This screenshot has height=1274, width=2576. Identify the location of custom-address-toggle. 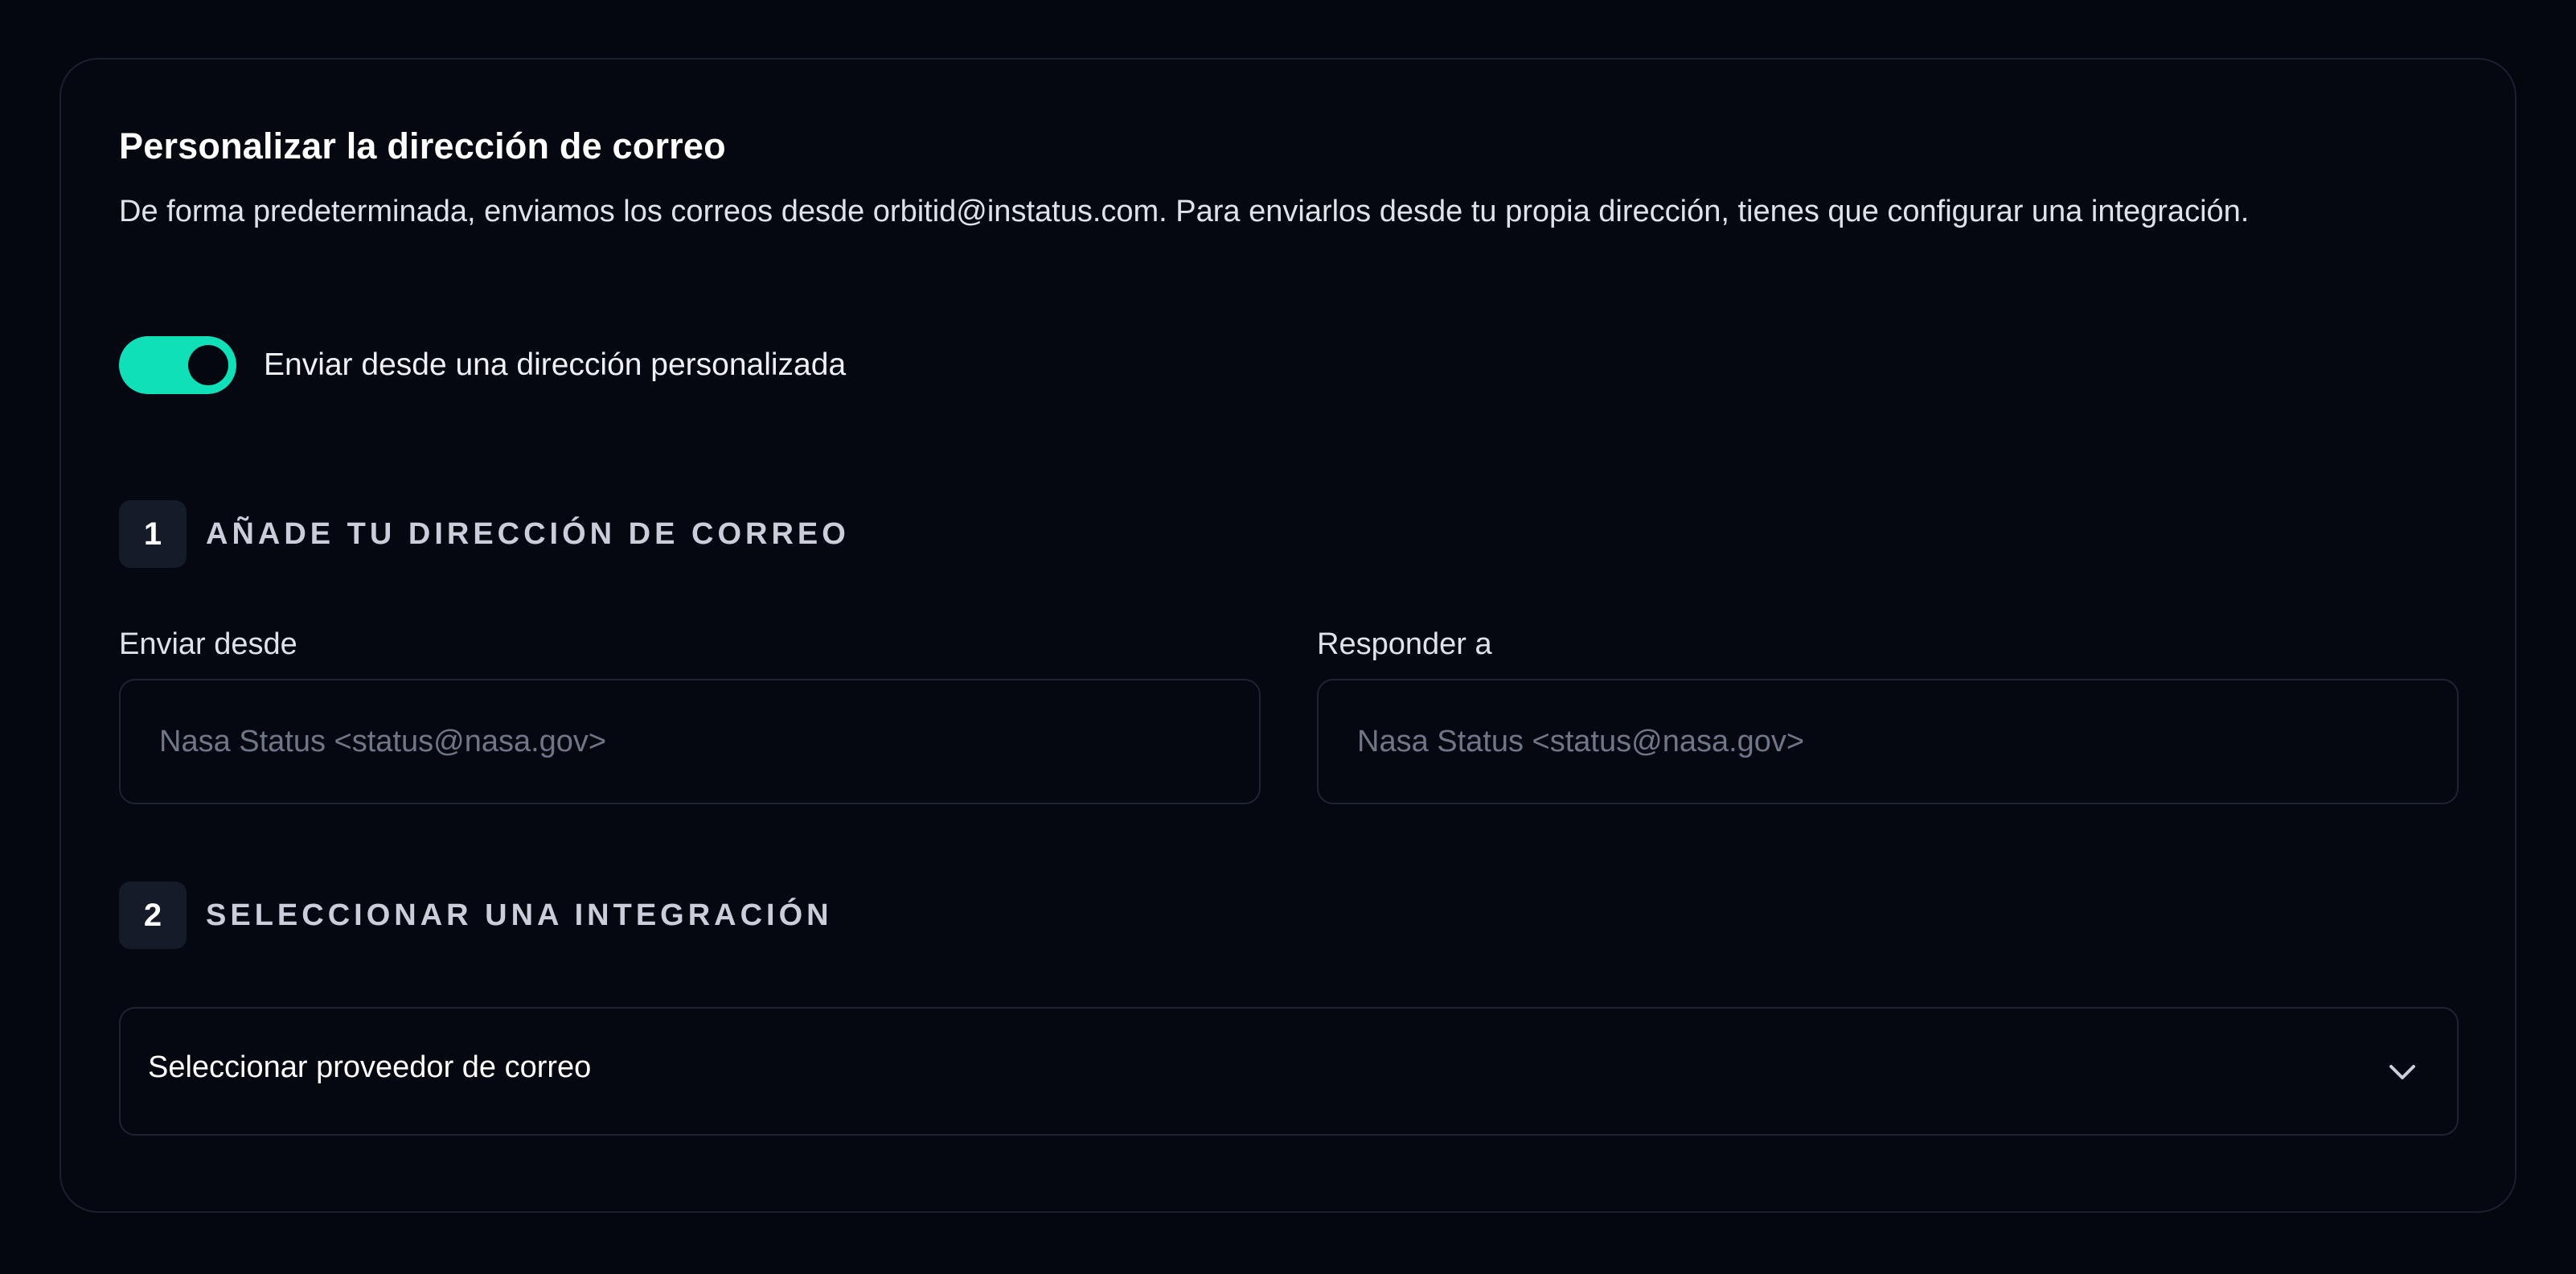
(177, 365).